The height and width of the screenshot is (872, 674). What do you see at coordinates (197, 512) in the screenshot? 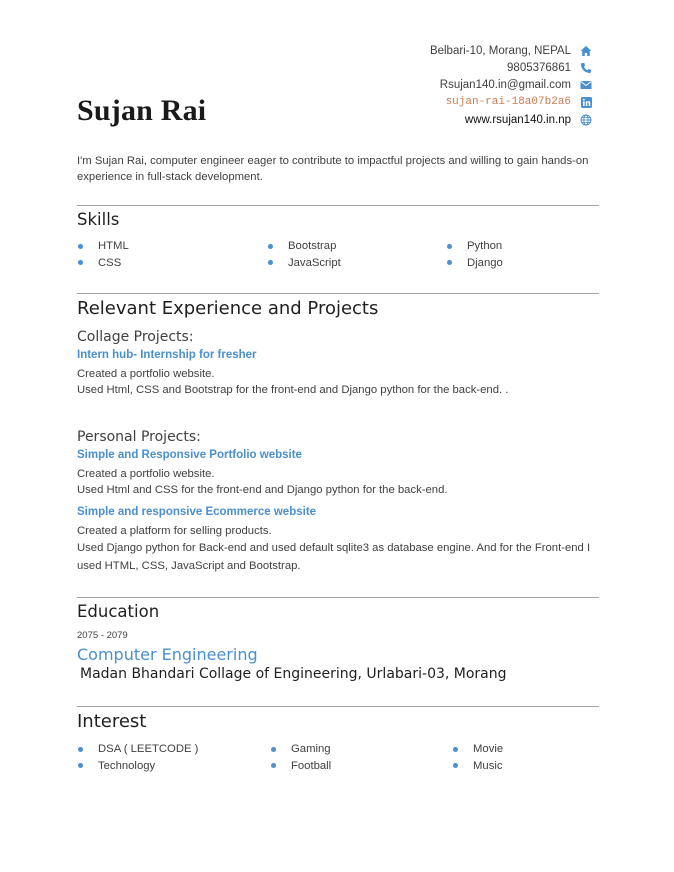
I see `project-title: Simple and responsive Ecommerce website` at bounding box center [197, 512].